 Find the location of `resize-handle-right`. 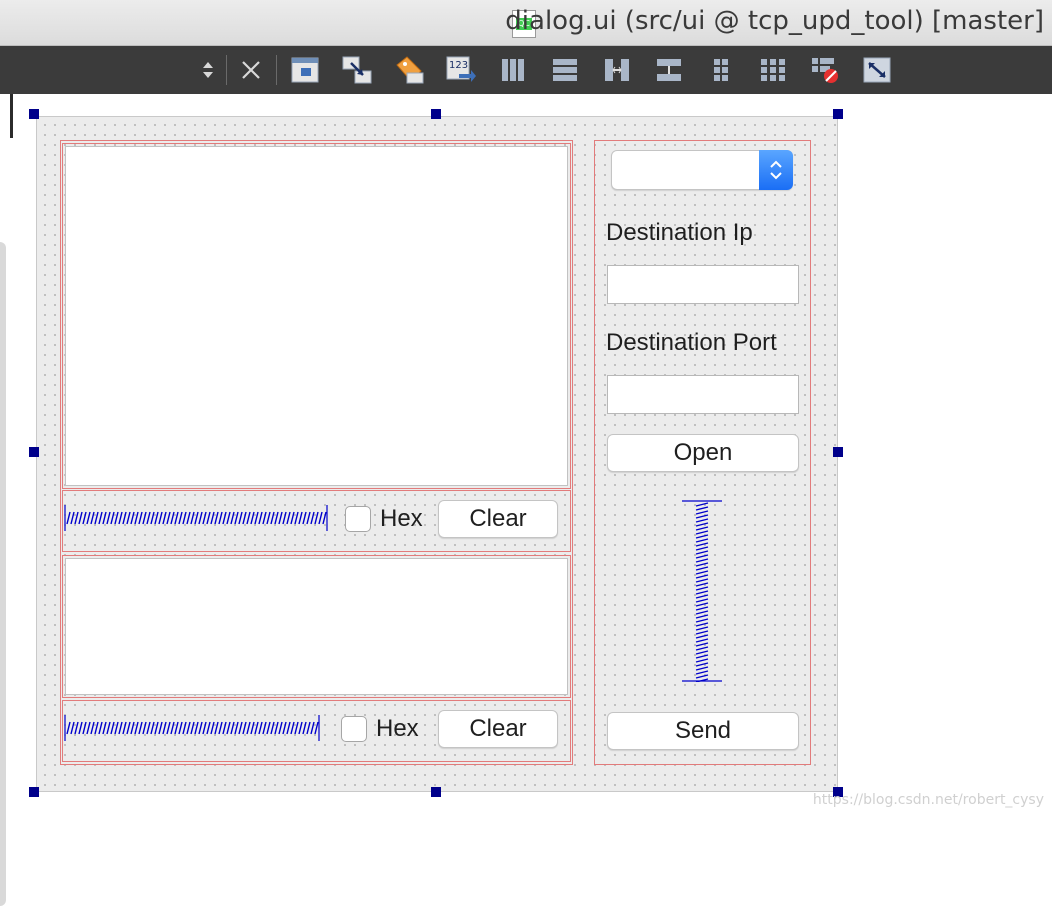

resize-handle-right is located at coordinates (838, 452).